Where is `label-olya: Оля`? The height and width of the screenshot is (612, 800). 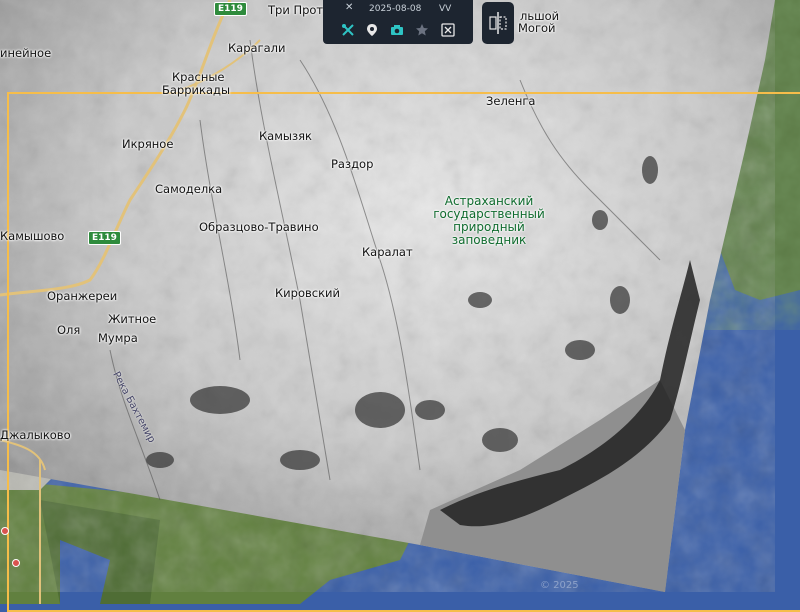 label-olya: Оля is located at coordinates (69, 330).